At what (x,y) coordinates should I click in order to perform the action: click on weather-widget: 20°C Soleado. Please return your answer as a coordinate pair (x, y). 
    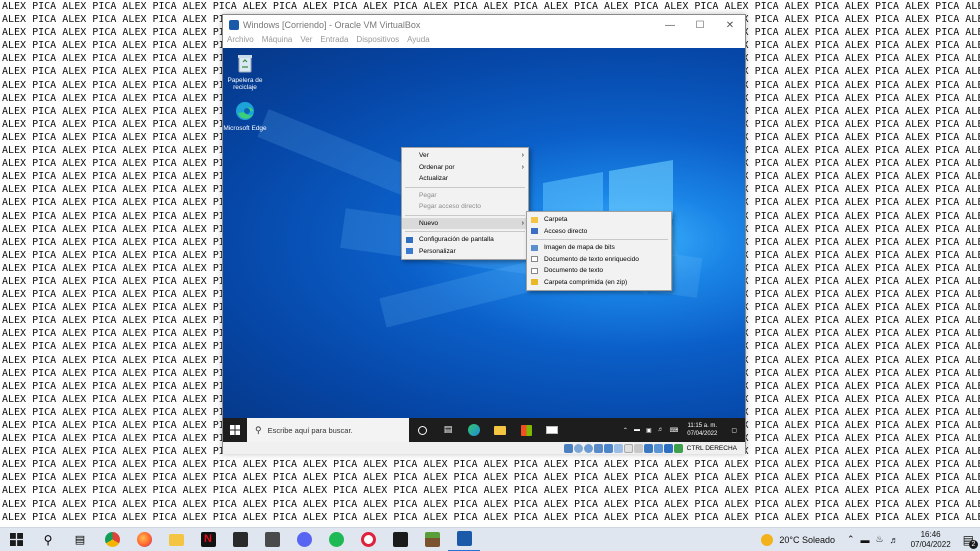
    Looking at the image, I should click on (804, 539).